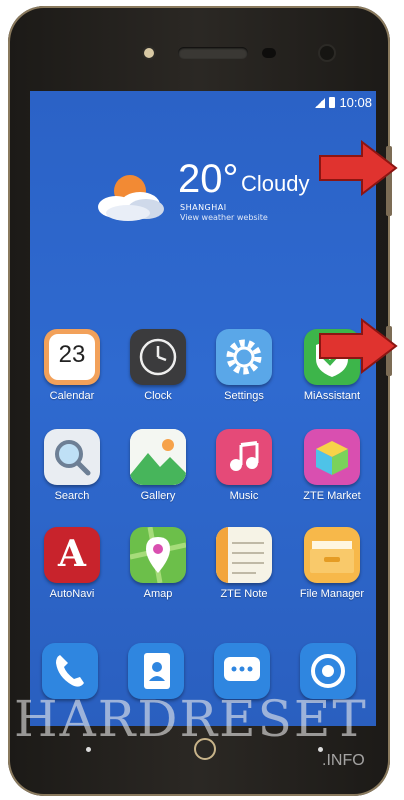 Image resolution: width=404 pixels, height=800 pixels. I want to click on autonavi-glyph: A, so click(72, 554).